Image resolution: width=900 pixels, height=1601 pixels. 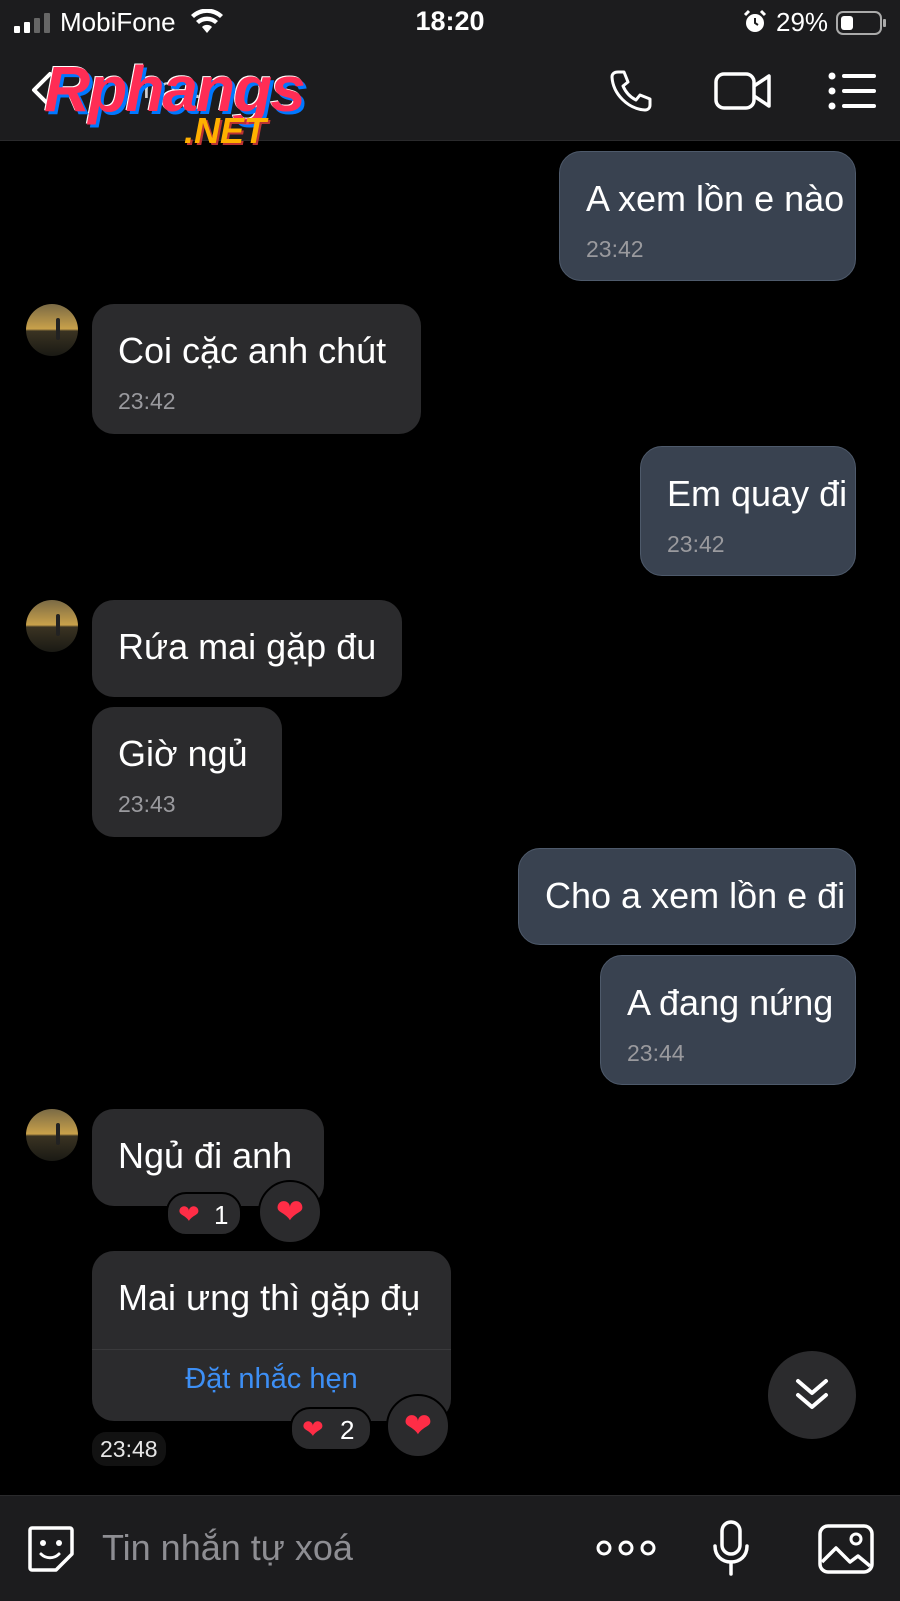 I want to click on message-time: 23:44, so click(x=656, y=1053).